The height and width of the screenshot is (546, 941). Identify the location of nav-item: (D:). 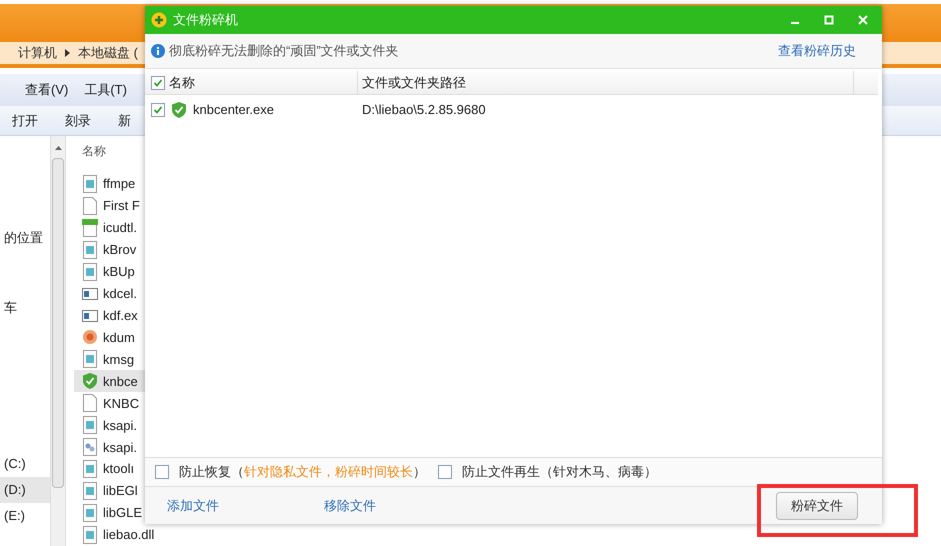
(25, 490).